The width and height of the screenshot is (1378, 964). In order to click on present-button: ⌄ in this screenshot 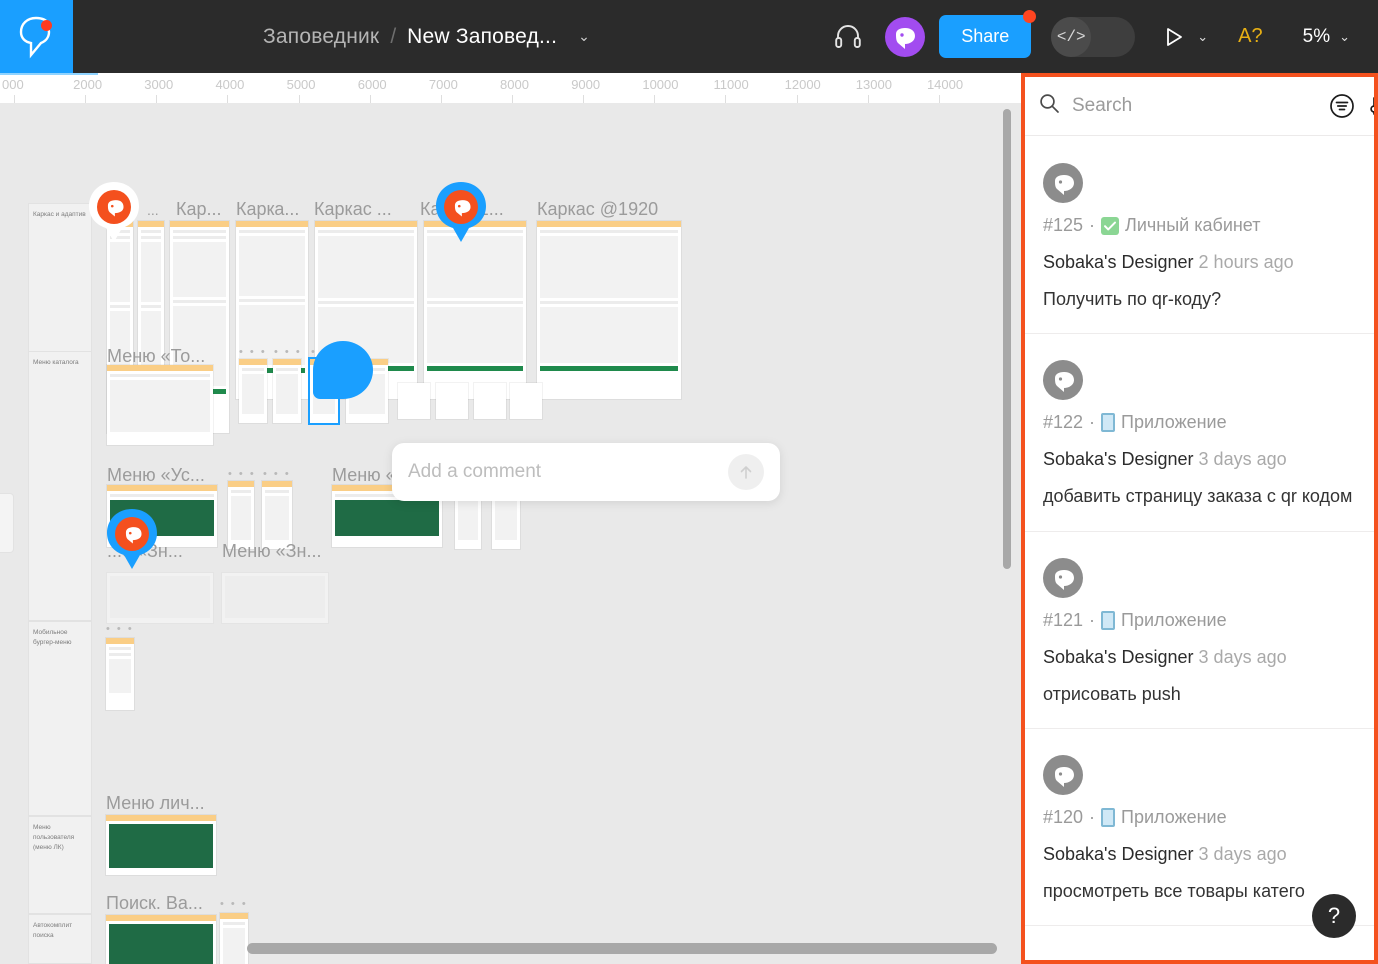, I will do `click(1185, 37)`.